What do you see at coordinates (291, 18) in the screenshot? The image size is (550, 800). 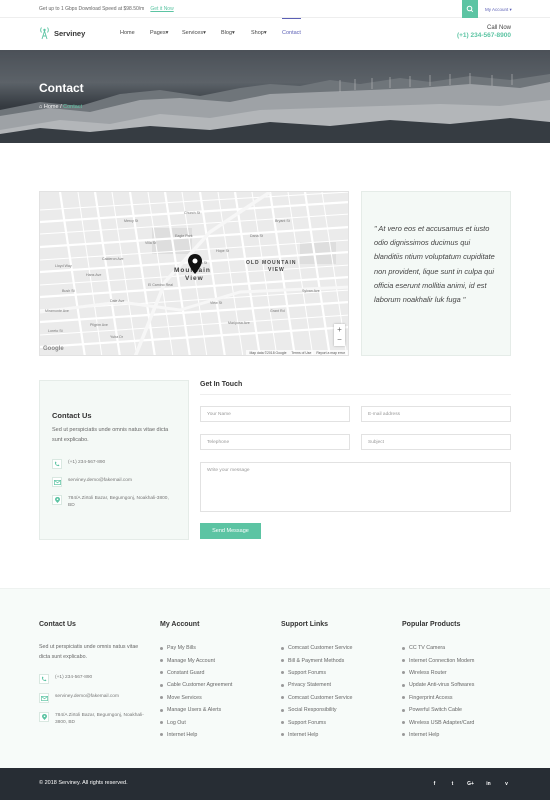 I see `nav-active-indicator` at bounding box center [291, 18].